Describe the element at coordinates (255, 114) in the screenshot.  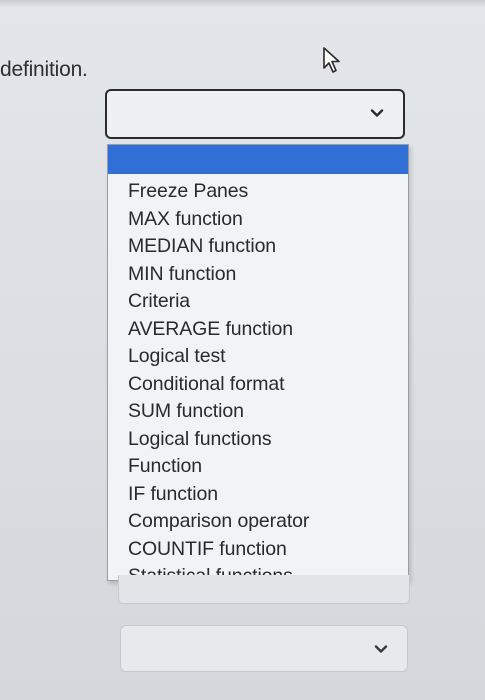
I see `answer-select` at that location.